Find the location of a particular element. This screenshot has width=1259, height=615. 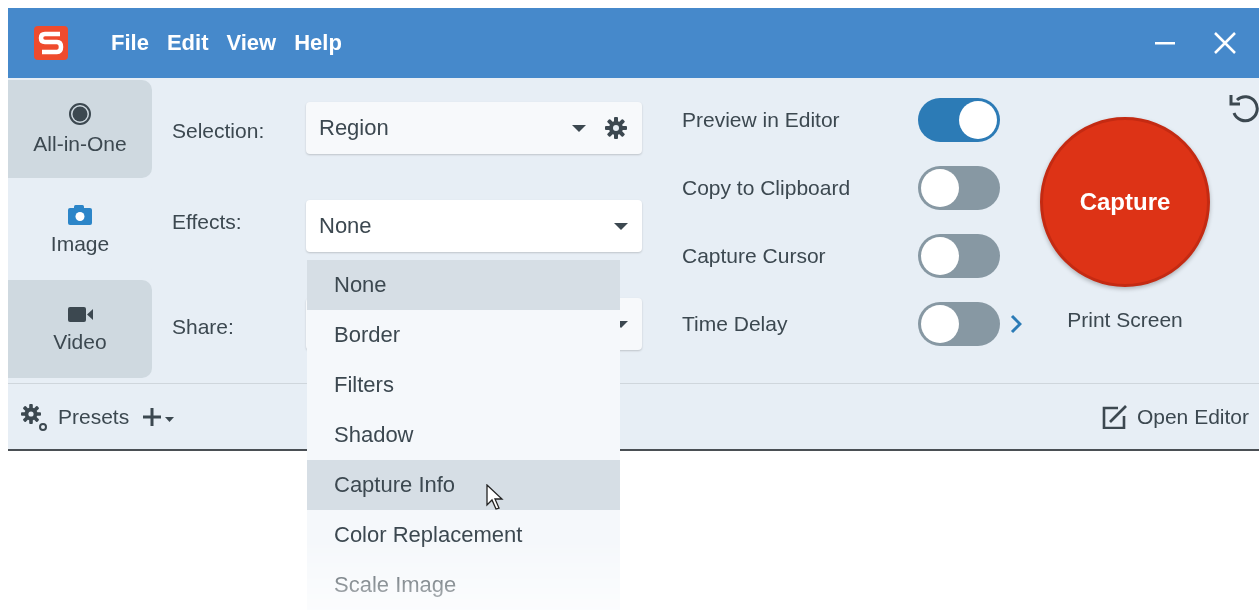

mode-tab: Video is located at coordinates (80, 329).